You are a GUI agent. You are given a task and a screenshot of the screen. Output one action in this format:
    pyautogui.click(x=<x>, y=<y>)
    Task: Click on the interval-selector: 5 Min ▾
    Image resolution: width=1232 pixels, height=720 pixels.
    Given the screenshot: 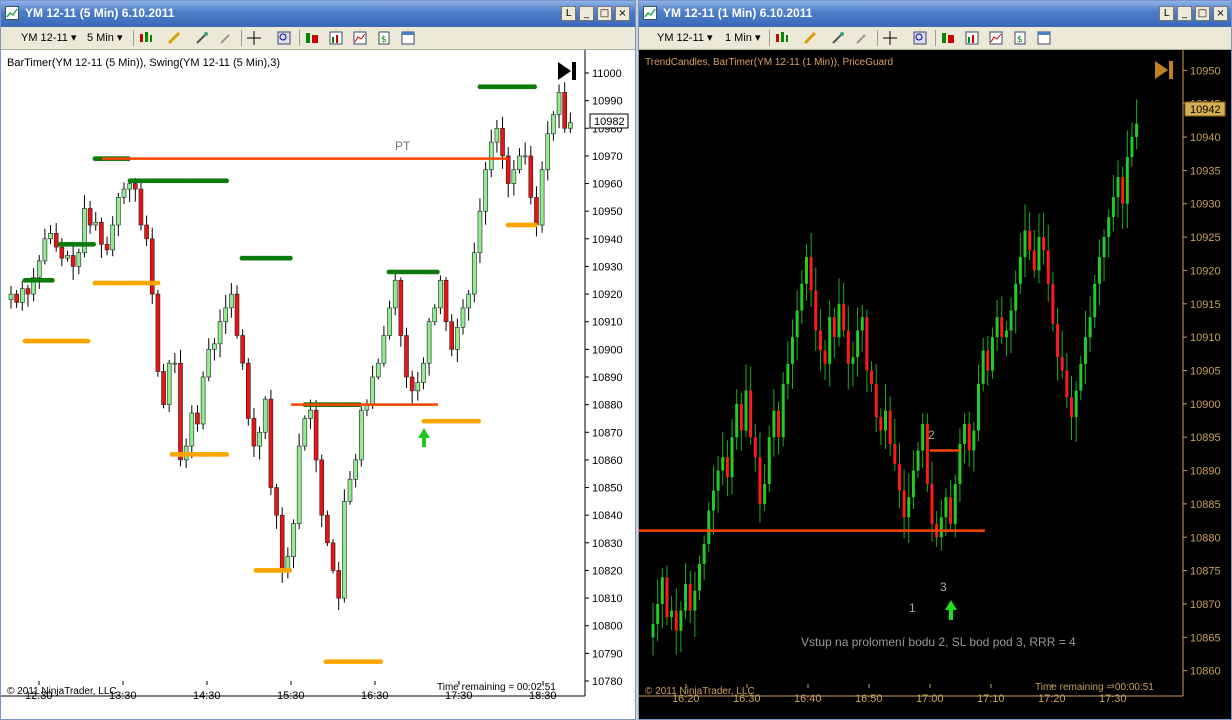 What is the action you would take?
    pyautogui.click(x=105, y=38)
    